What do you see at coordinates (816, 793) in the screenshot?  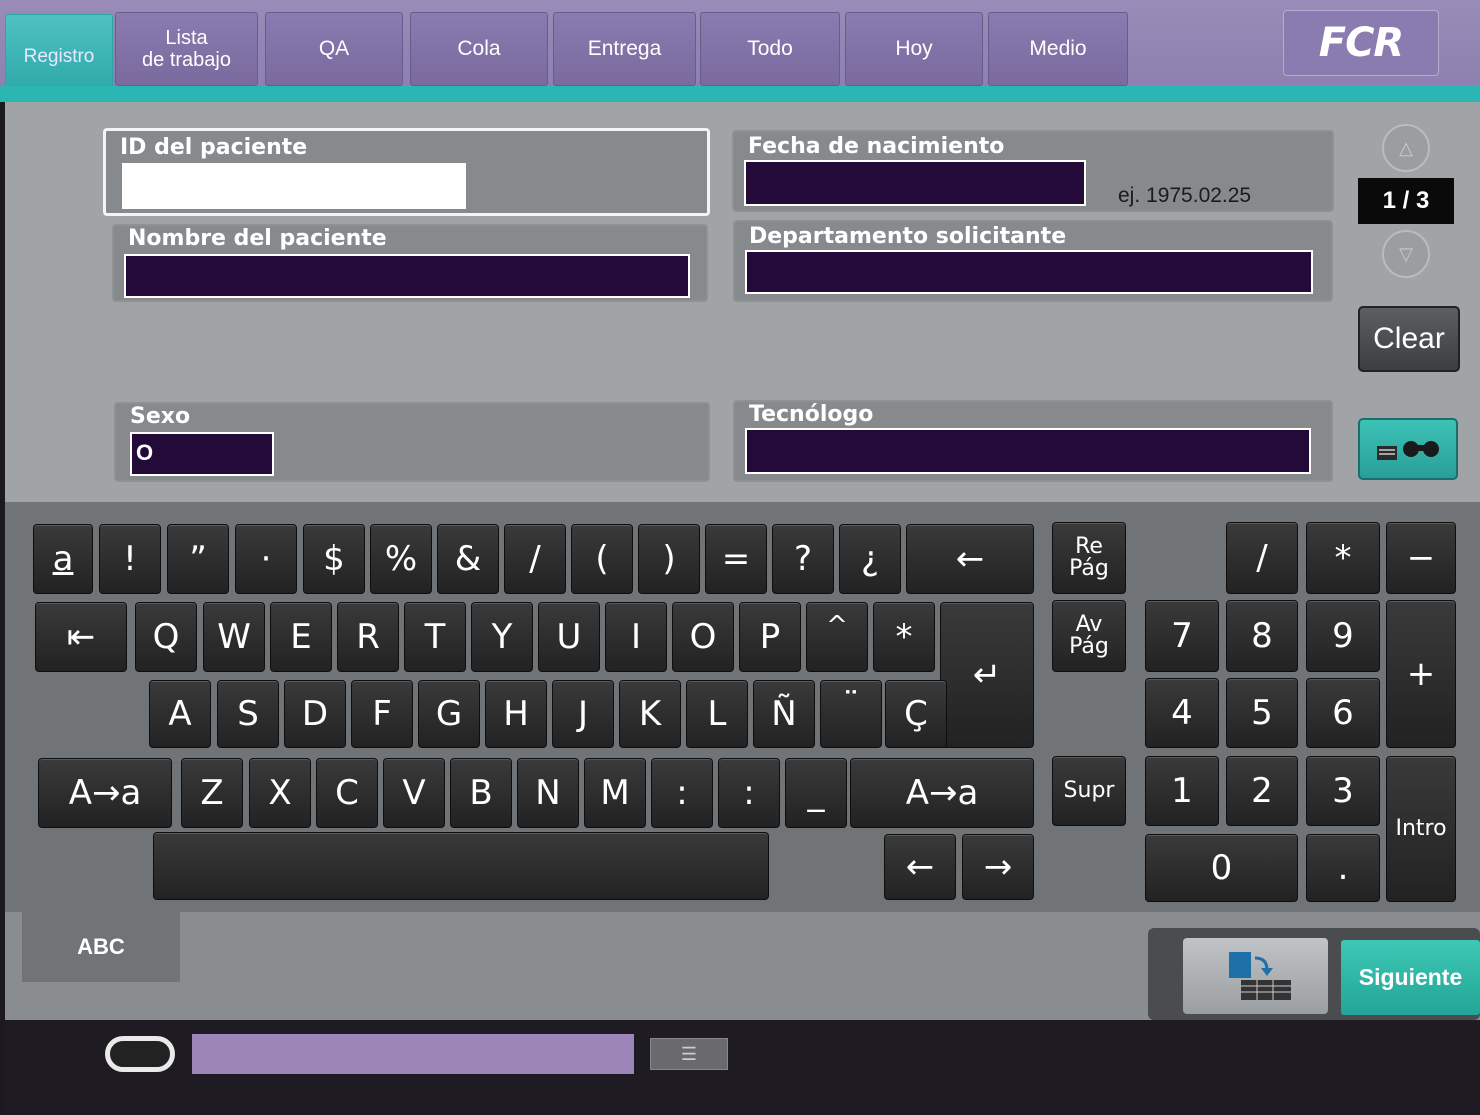 I see `key-underscore: _` at bounding box center [816, 793].